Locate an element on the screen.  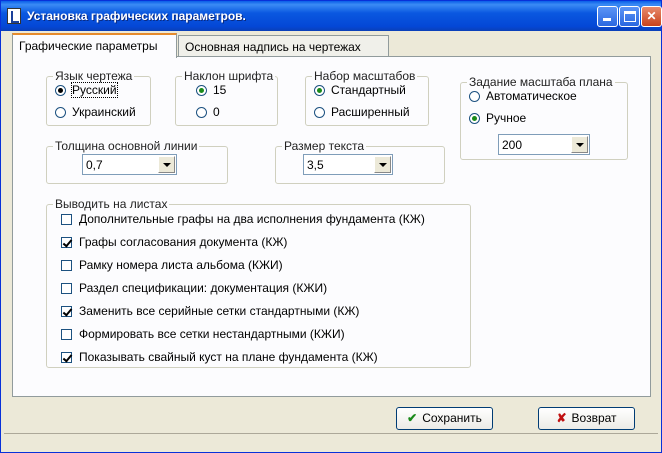
radio-label: Автоматическое is located at coordinates (531, 96).